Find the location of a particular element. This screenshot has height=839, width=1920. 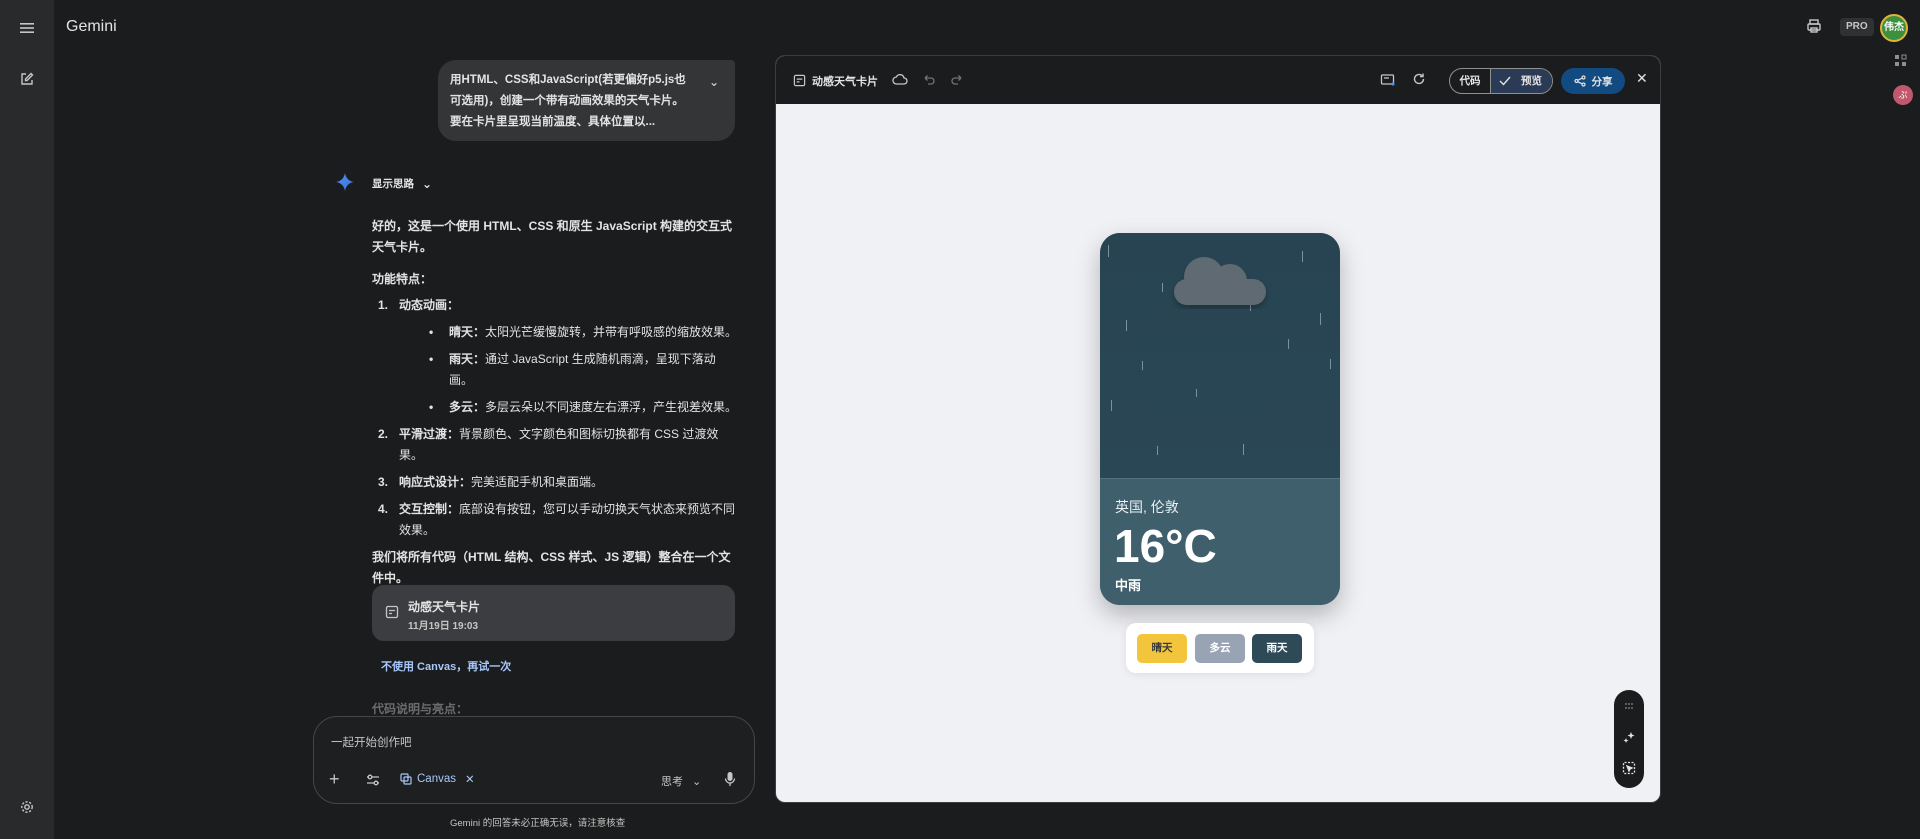

canvas-chip-label: Canvas is located at coordinates (436, 779).